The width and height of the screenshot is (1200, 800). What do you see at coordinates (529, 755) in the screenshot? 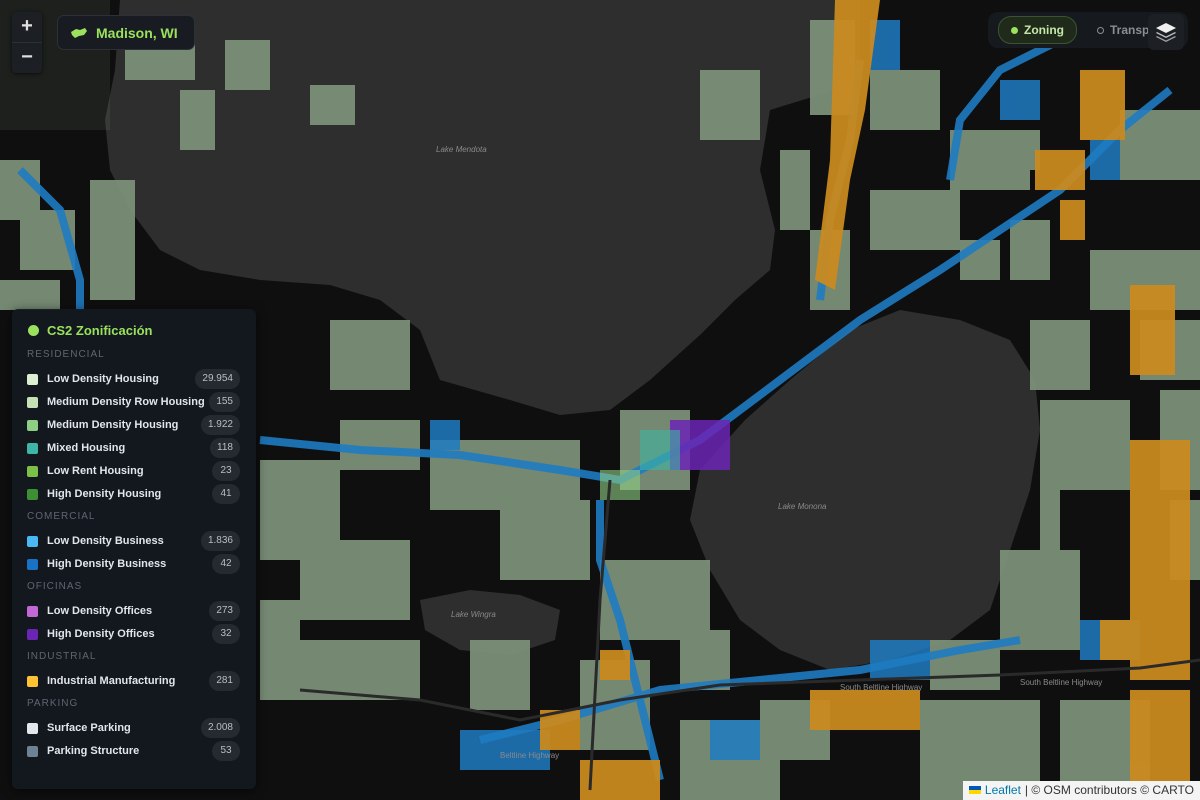
I see `road-label: Beltline Highway` at bounding box center [529, 755].